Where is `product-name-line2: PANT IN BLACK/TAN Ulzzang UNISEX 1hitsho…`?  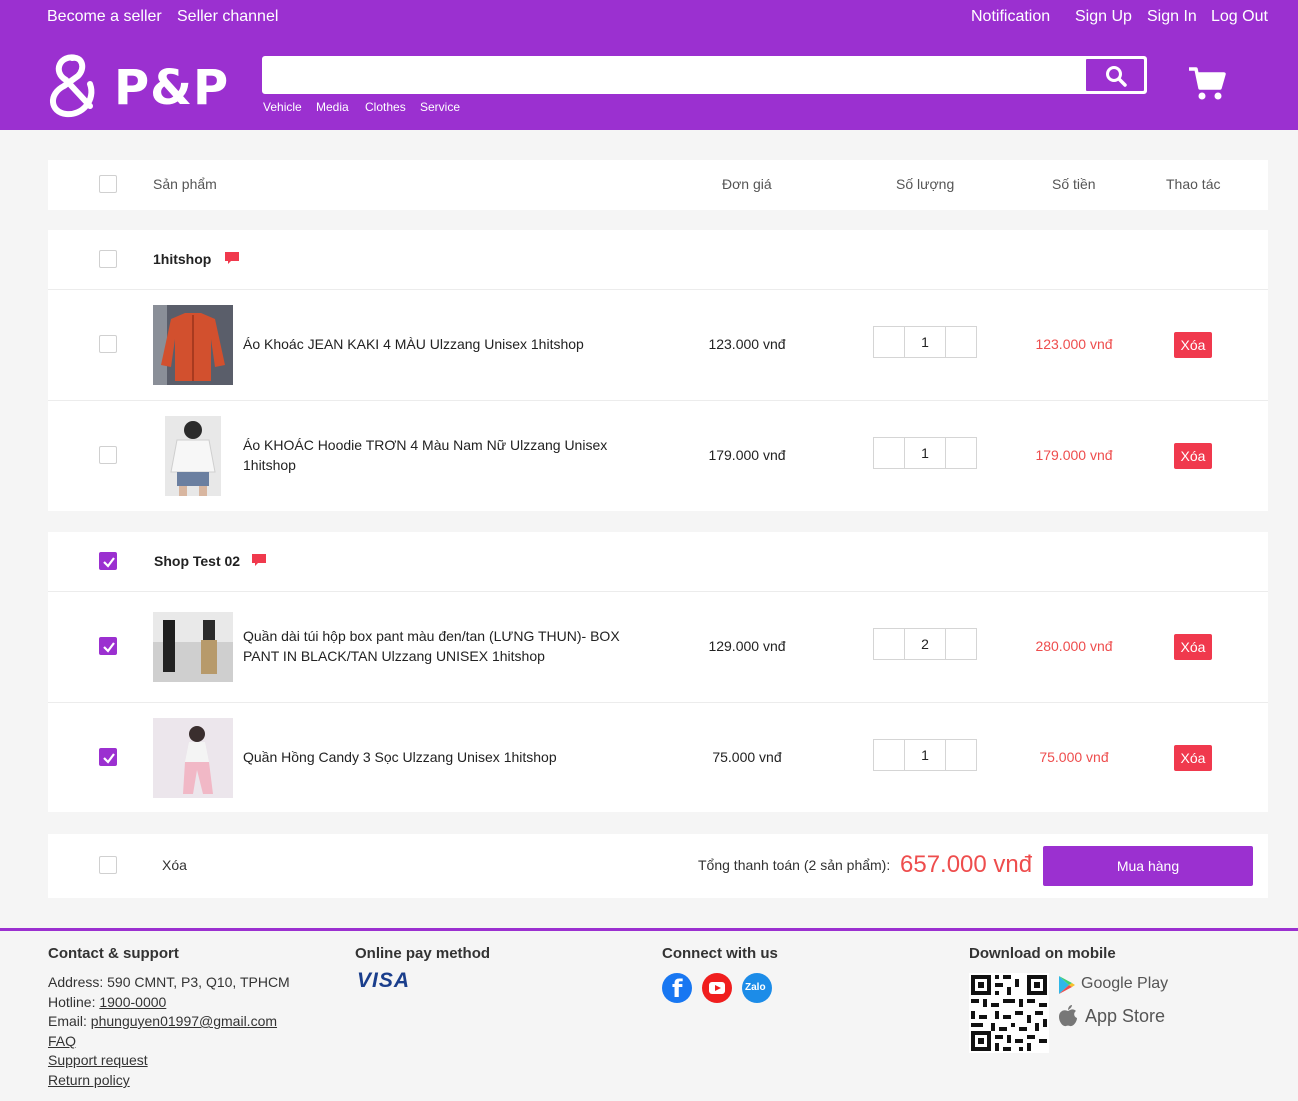
product-name-line2: PANT IN BLACK/TAN Ulzzang UNISEX 1hitsho… is located at coordinates (453, 656).